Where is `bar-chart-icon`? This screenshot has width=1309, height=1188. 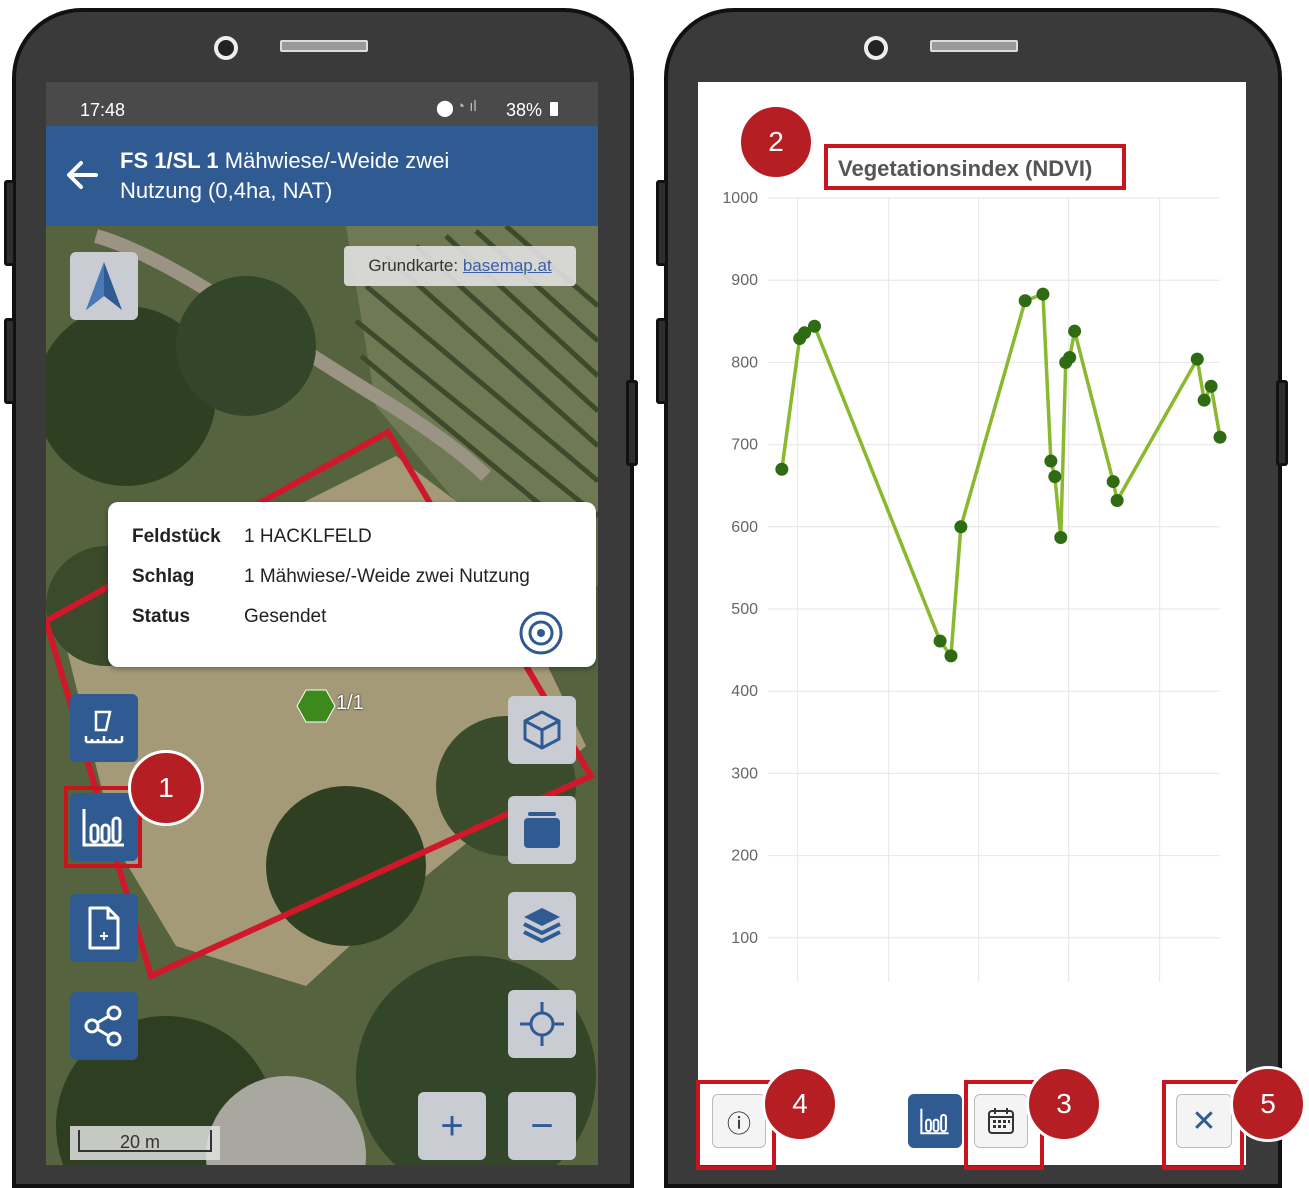 bar-chart-icon is located at coordinates (934, 1121).